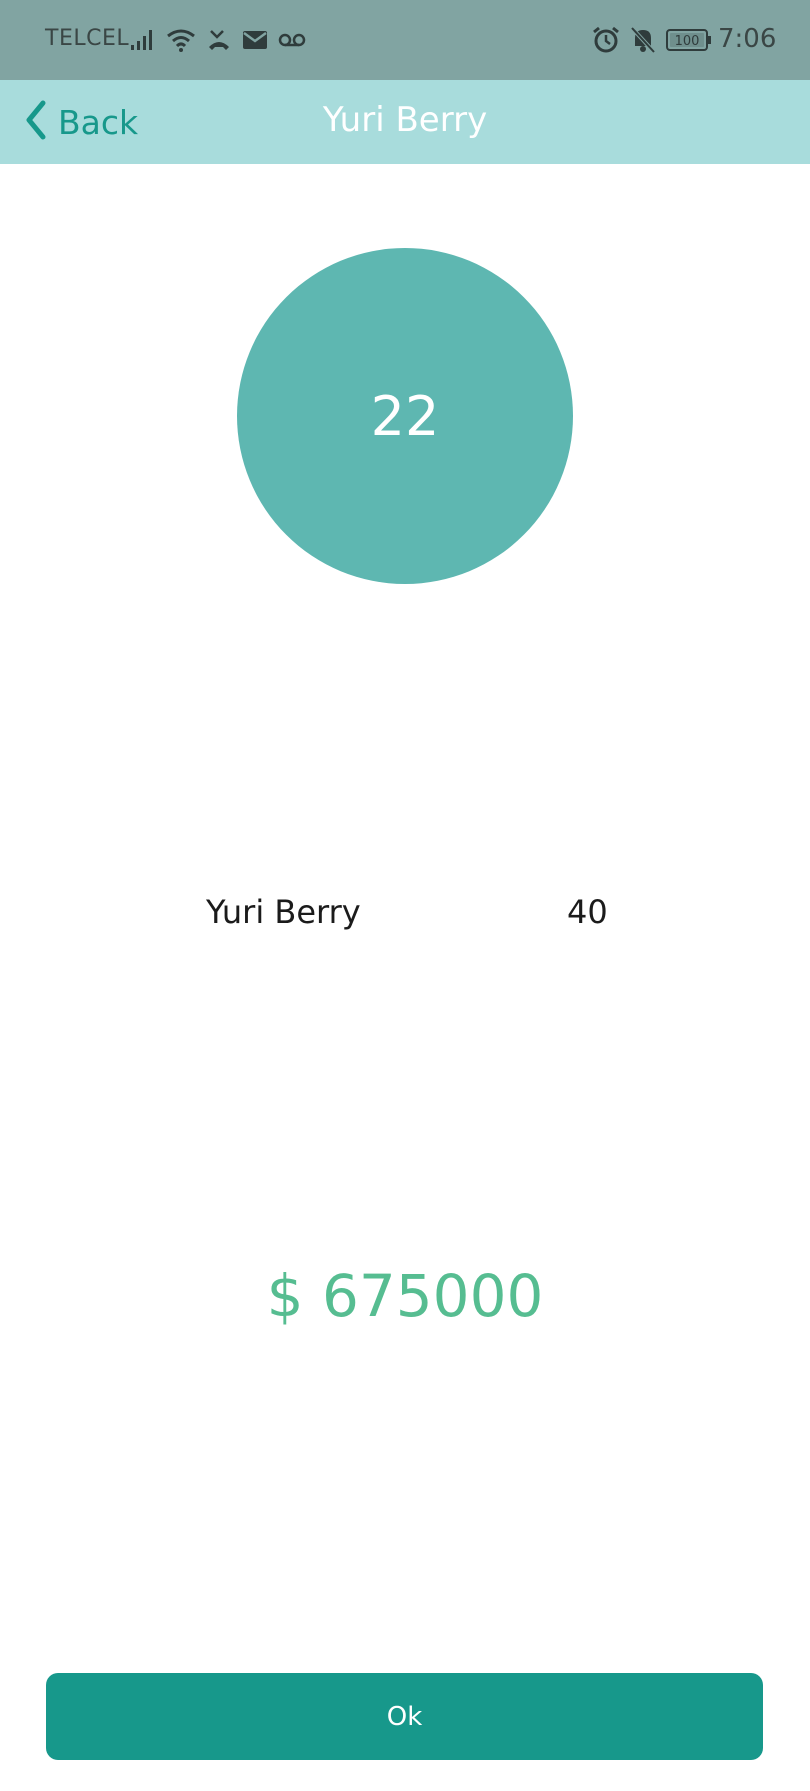 The height and width of the screenshot is (1791, 810). Describe the element at coordinates (87, 38) in the screenshot. I see `carrier-name: TELCEL` at that location.